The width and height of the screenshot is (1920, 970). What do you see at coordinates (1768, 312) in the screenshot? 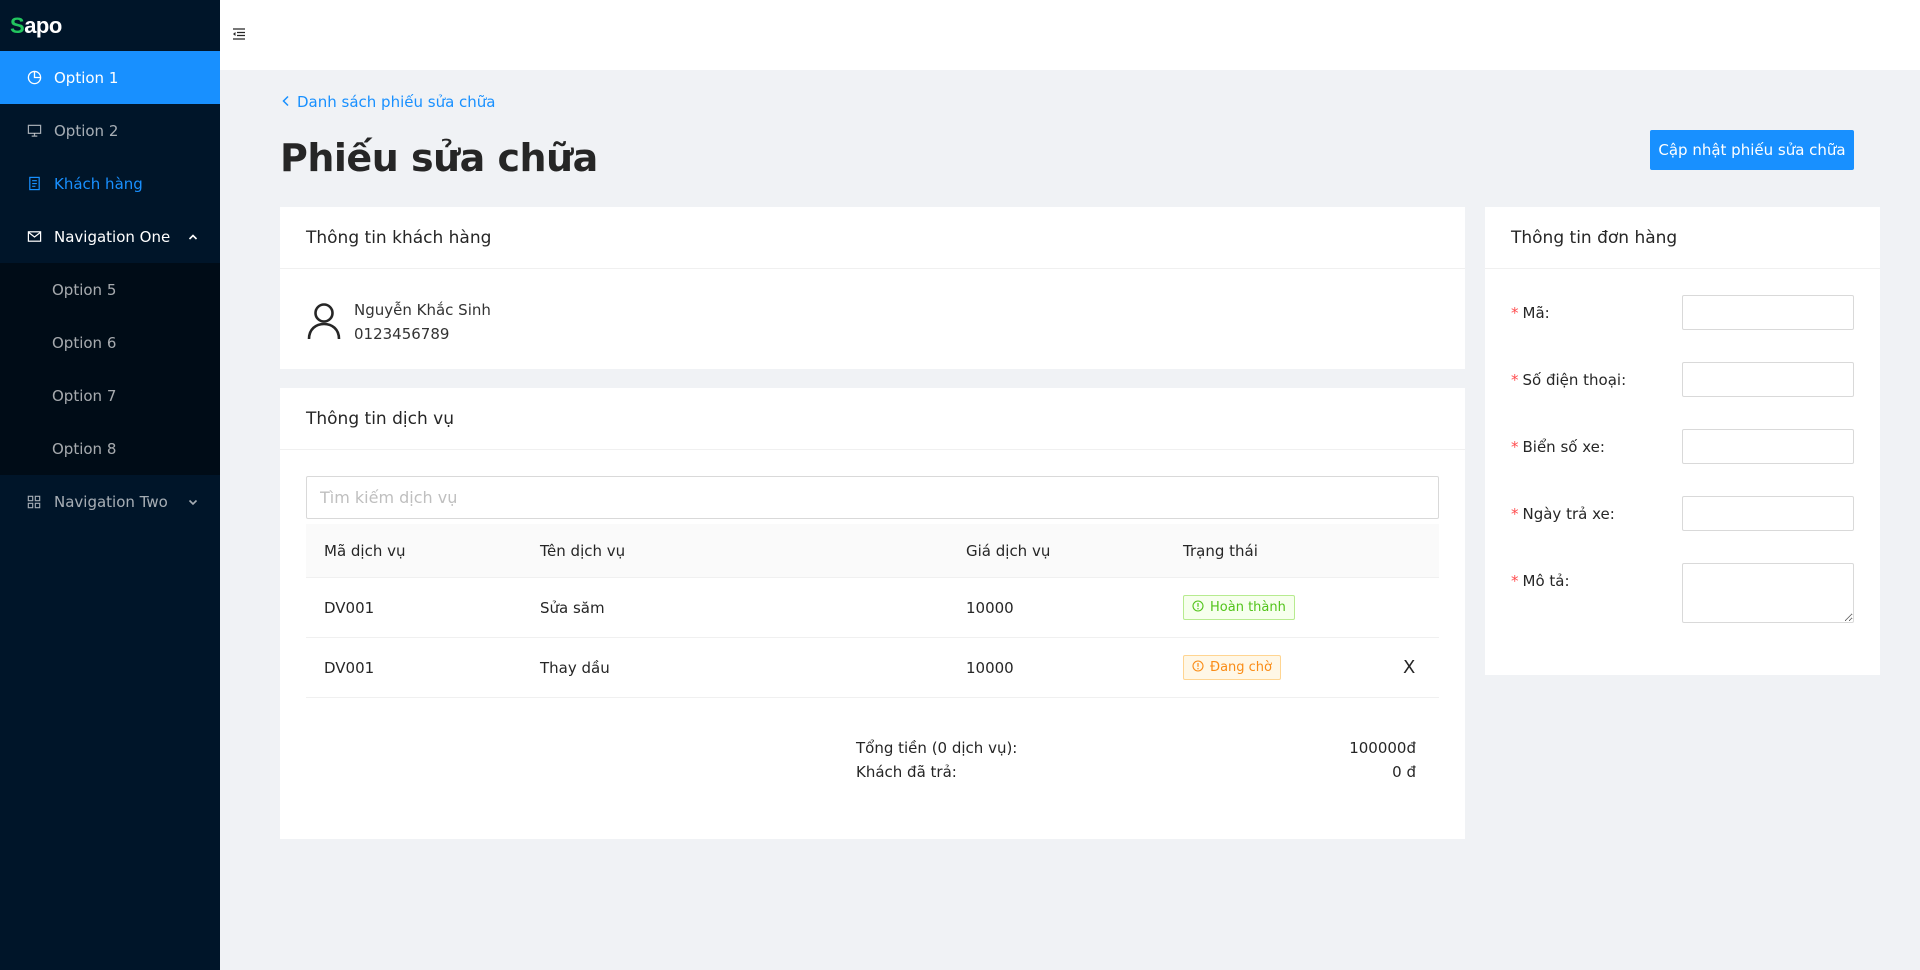
I see `code-field` at bounding box center [1768, 312].